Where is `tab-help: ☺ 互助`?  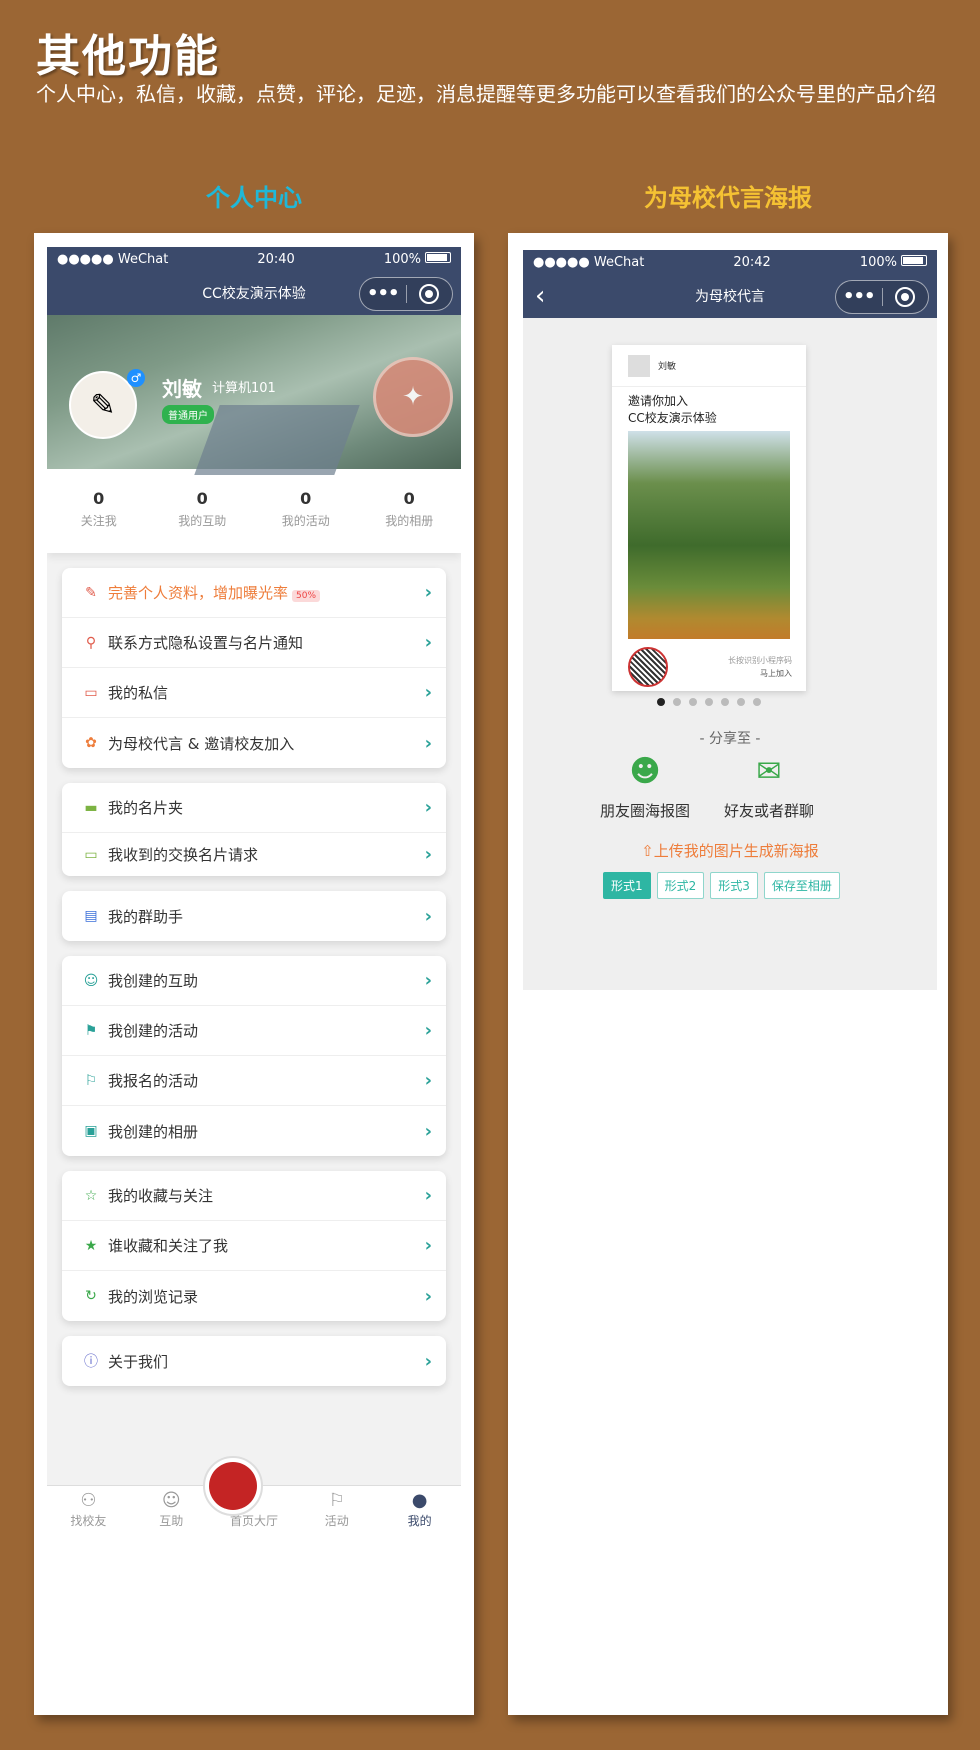 tab-help: ☺ 互助 is located at coordinates (171, 1508).